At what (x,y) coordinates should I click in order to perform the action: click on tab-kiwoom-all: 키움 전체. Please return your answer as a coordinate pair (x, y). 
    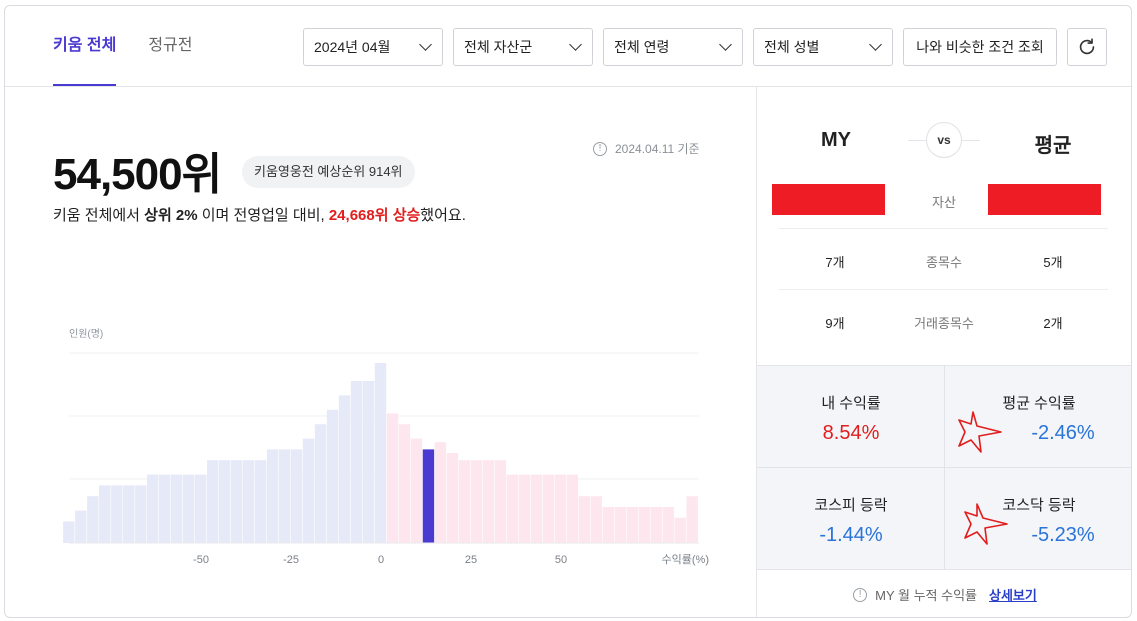
    Looking at the image, I should click on (85, 46).